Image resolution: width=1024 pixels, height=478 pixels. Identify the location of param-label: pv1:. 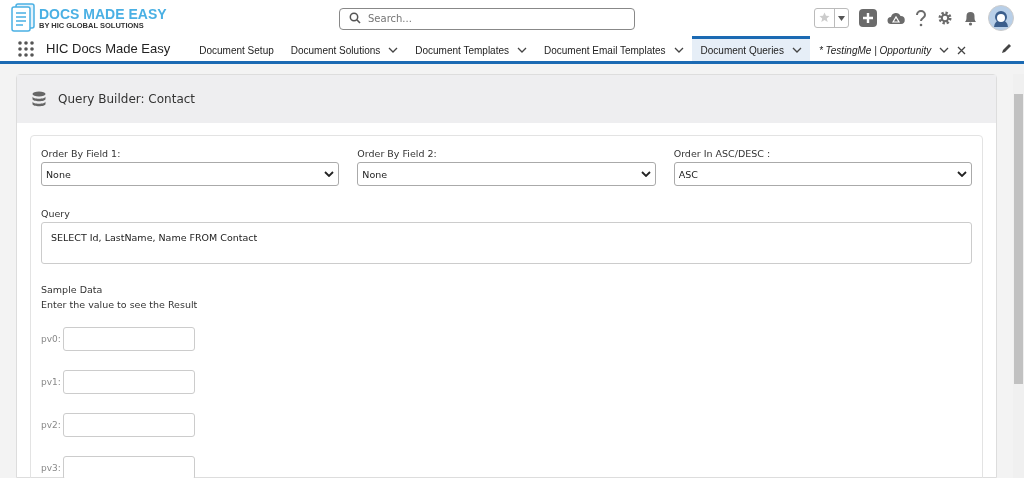
(50, 382).